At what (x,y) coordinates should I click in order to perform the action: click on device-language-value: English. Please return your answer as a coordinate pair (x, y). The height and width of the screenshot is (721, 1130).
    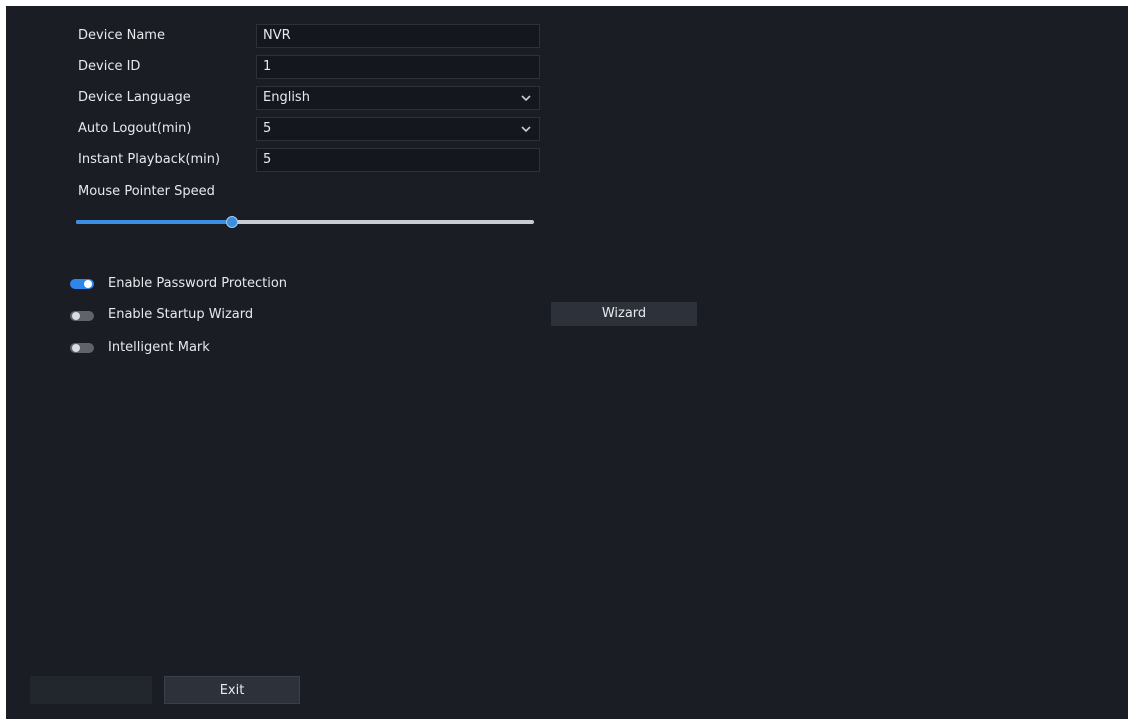
    Looking at the image, I should click on (286, 97).